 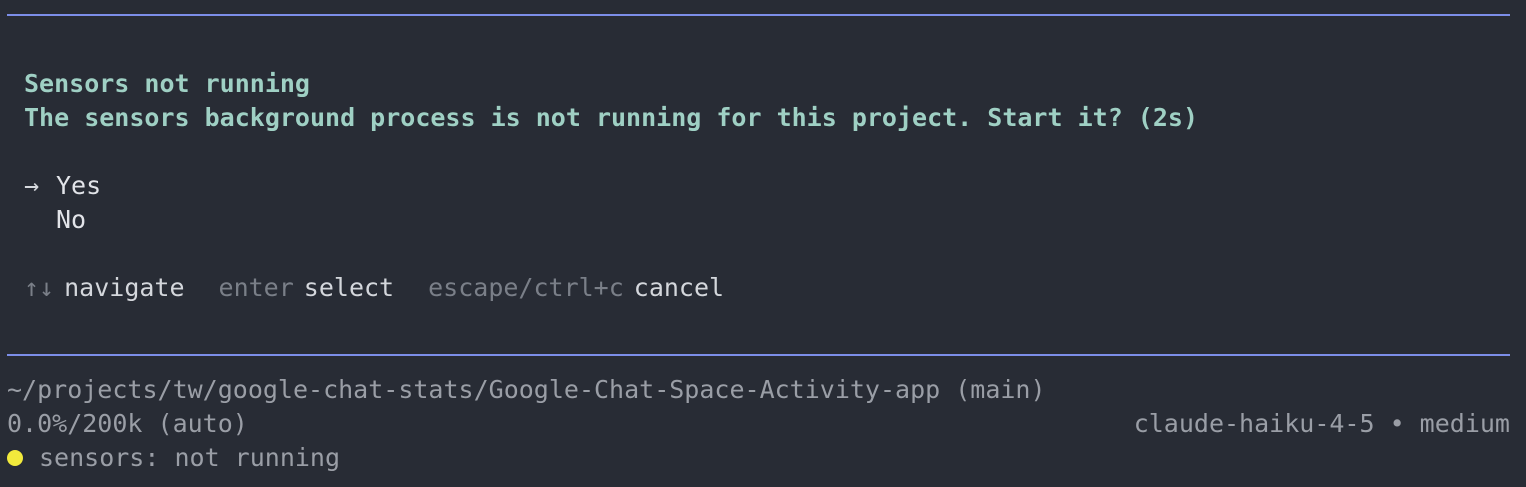 I want to click on option-no: No, so click(x=764, y=220).